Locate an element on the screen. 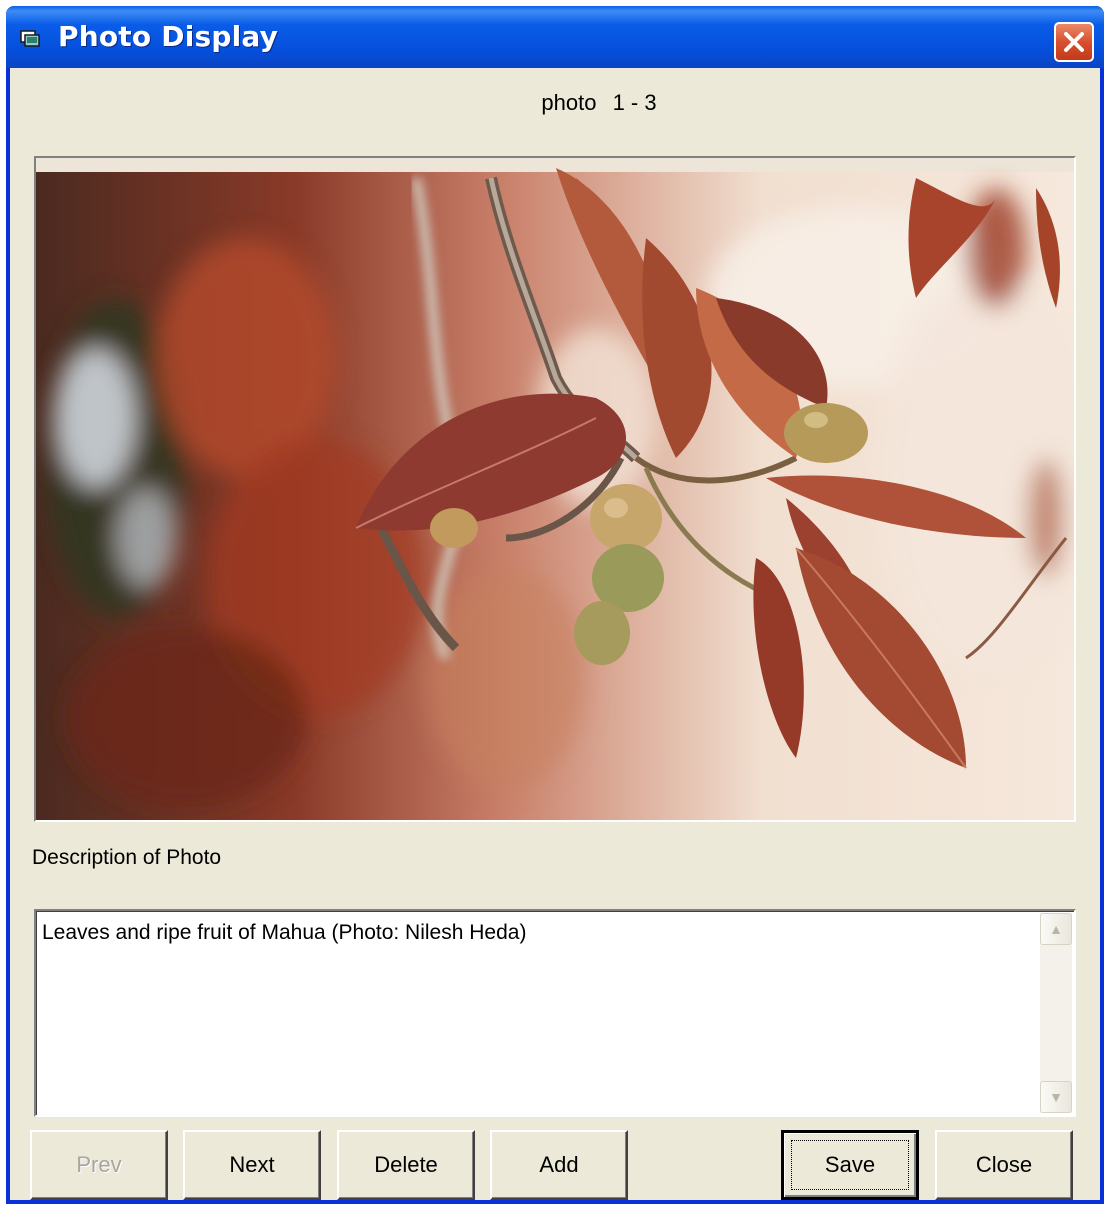 The width and height of the screenshot is (1105, 1205). delete-button: Delete is located at coordinates (406, 1165).